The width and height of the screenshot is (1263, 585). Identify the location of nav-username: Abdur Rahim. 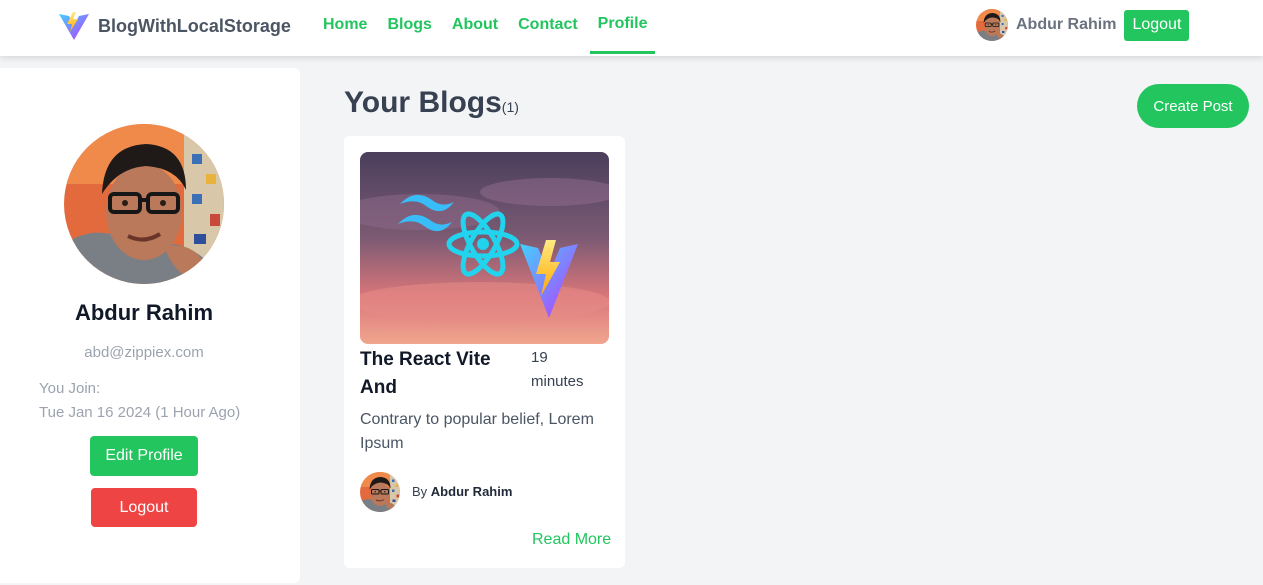
(1066, 24).